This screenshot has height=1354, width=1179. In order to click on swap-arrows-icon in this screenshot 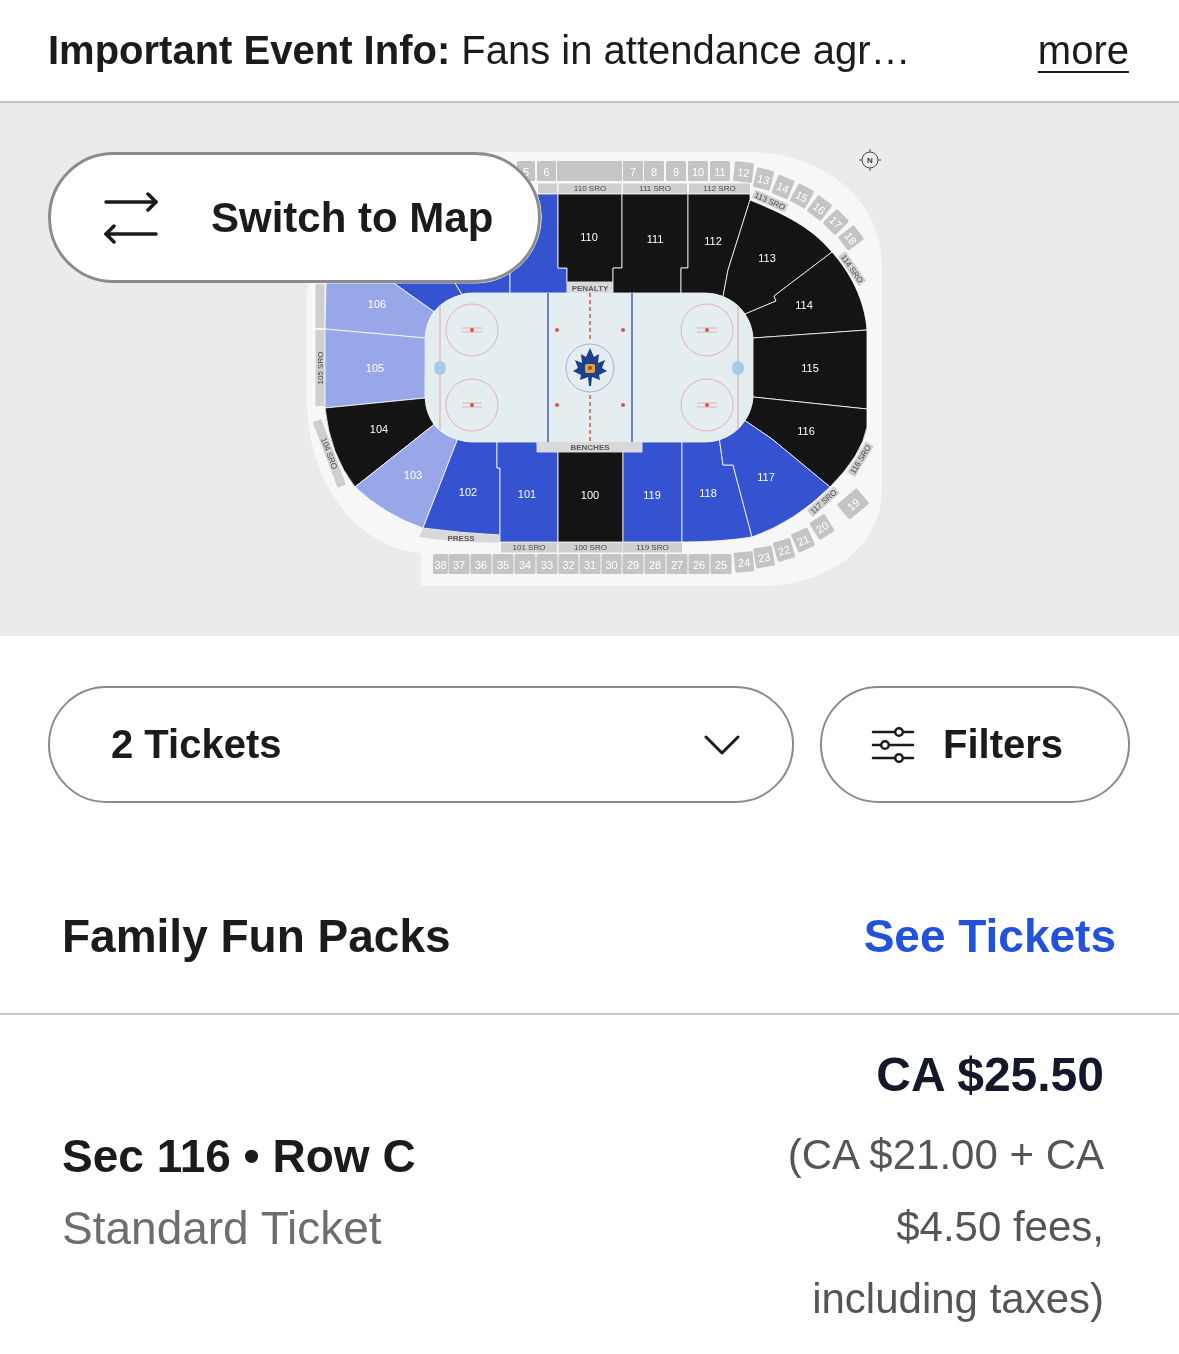, I will do `click(131, 217)`.